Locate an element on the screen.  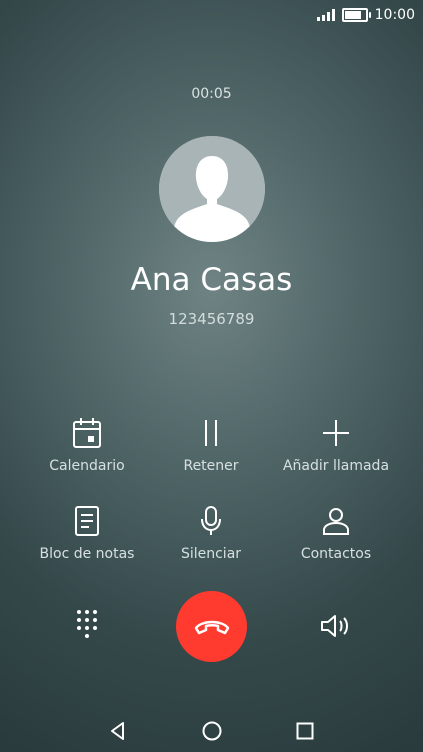
notepad-icon is located at coordinates (87, 521).